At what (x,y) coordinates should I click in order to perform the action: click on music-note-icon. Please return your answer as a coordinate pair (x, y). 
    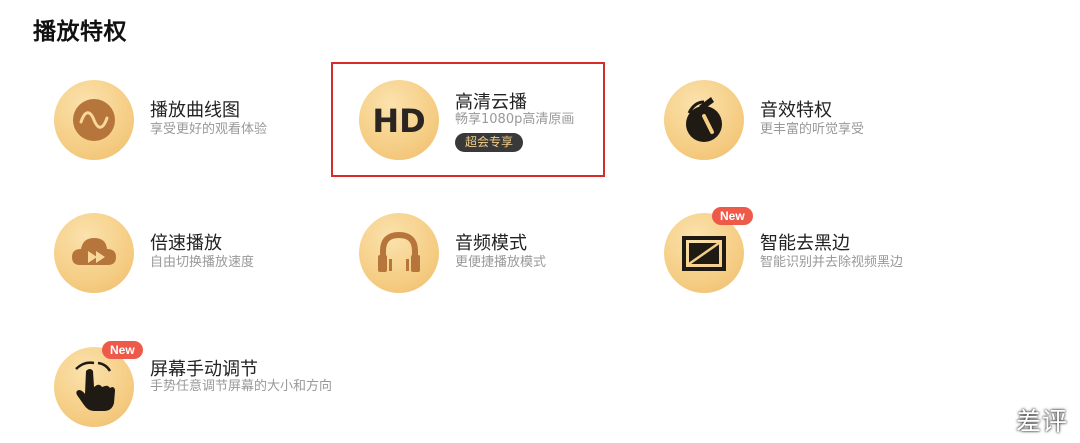
    Looking at the image, I should click on (704, 120).